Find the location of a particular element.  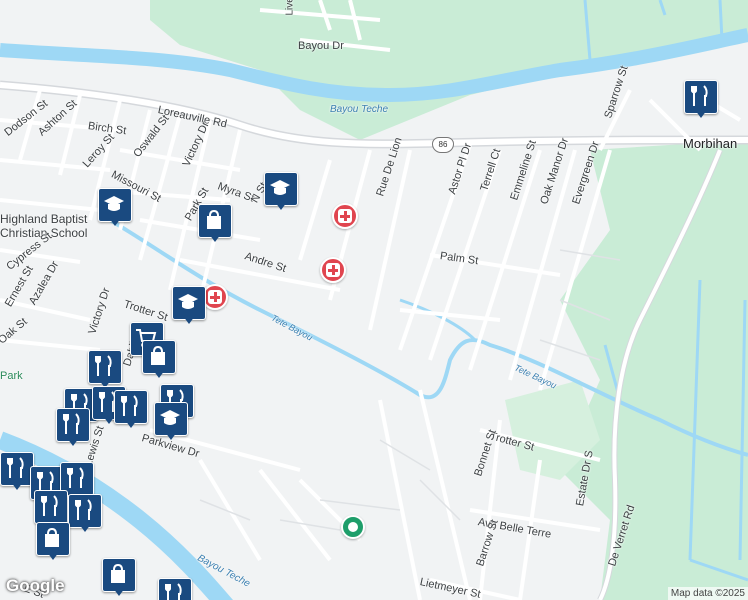

highway-86-shield: 86 is located at coordinates (443, 145).